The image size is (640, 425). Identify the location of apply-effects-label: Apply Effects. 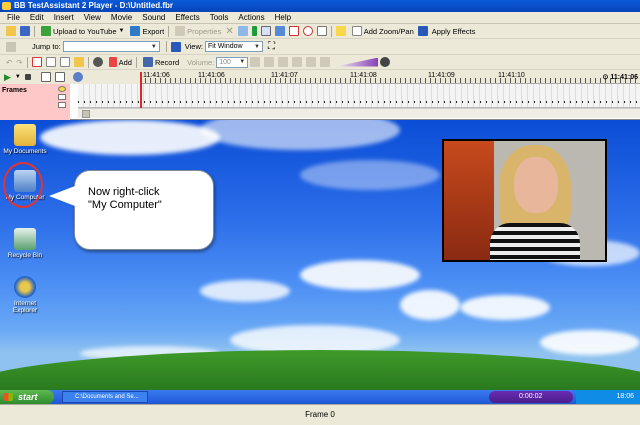
(453, 31).